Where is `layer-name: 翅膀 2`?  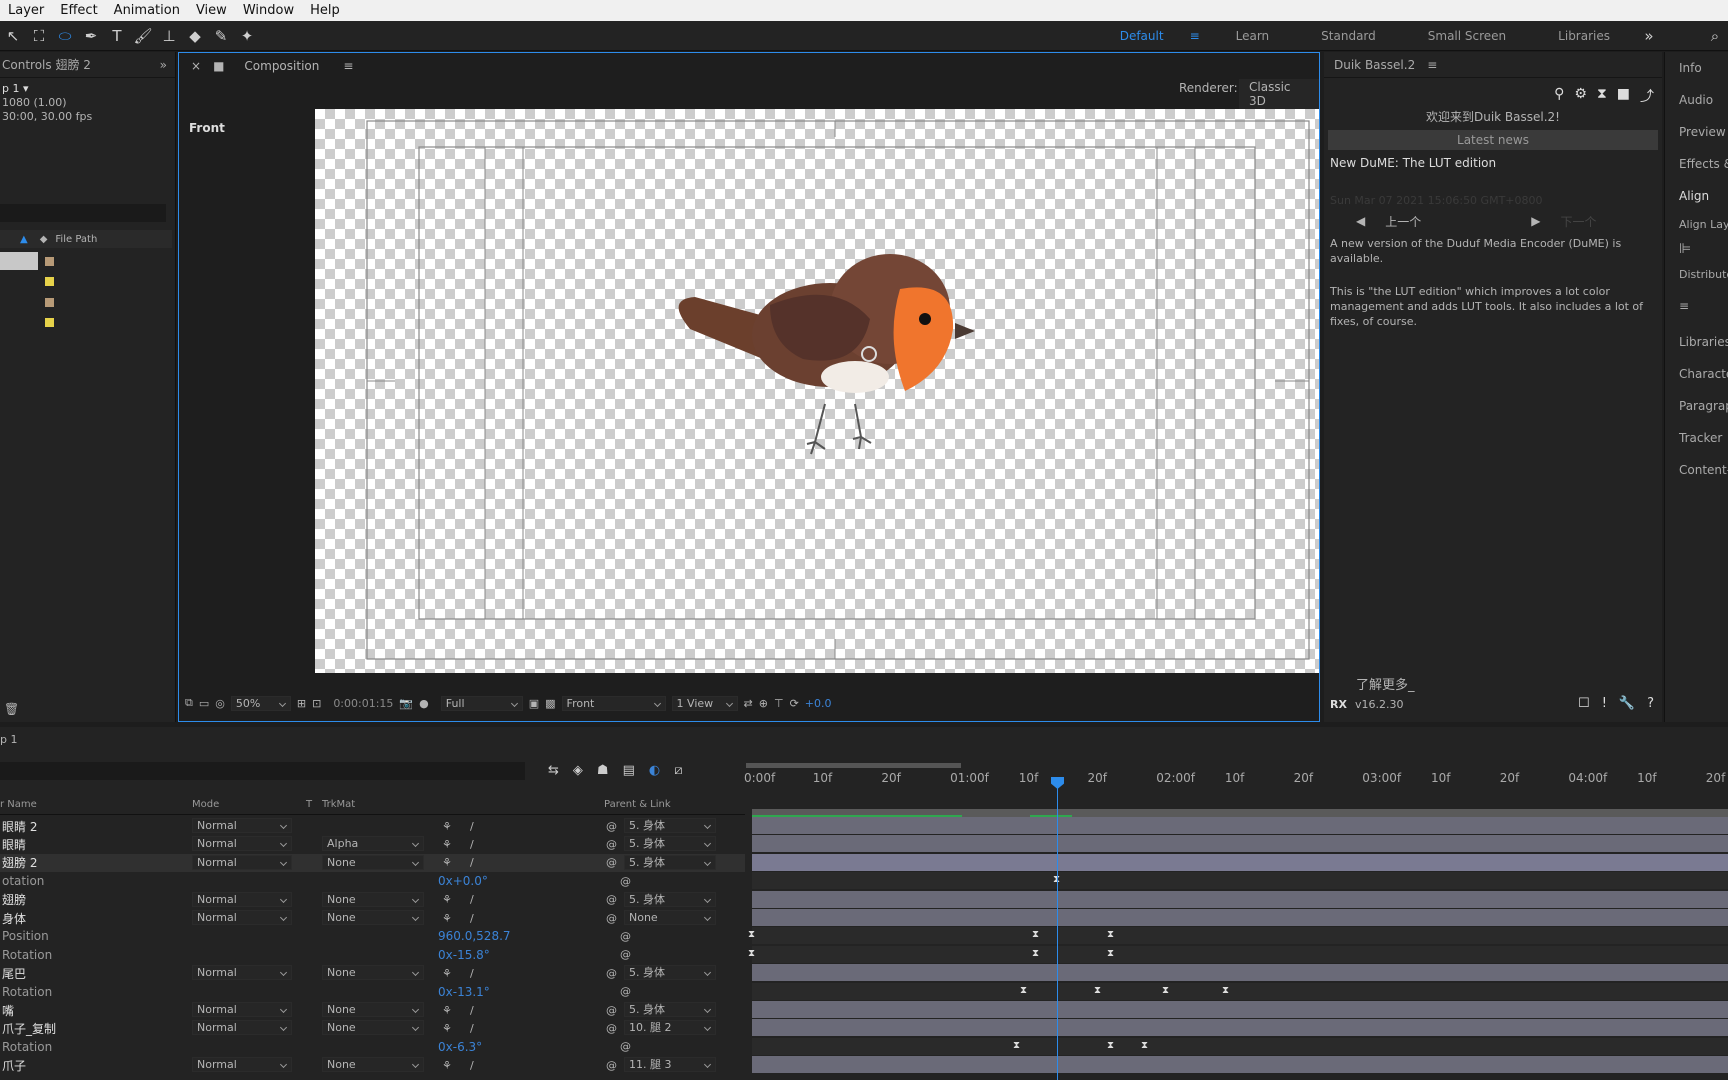 layer-name: 翅膀 2 is located at coordinates (19, 862).